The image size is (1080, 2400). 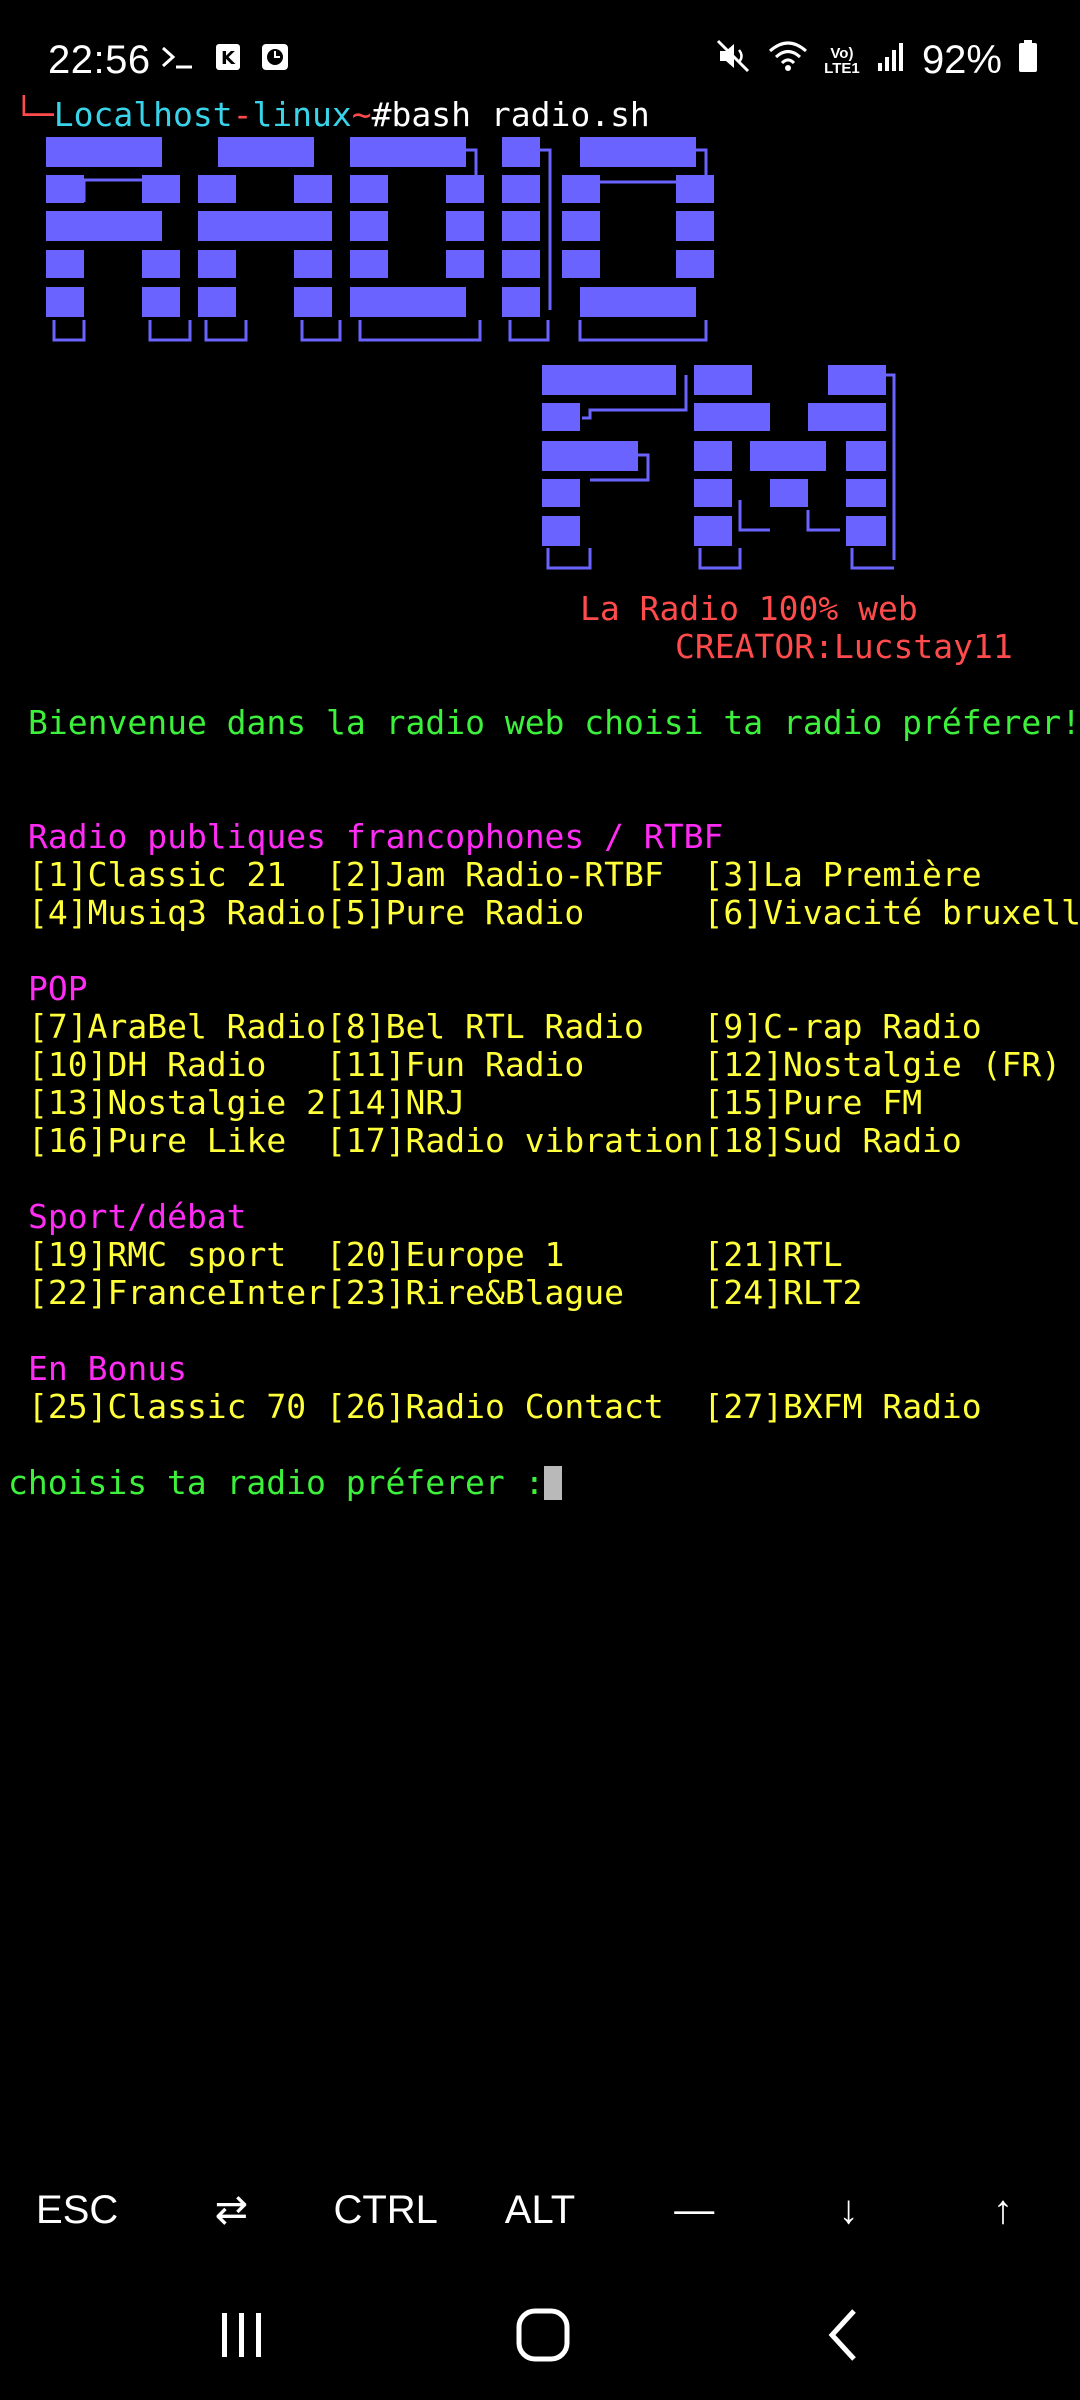 I want to click on station-item: [9]C-rap Radio, so click(x=842, y=1026).